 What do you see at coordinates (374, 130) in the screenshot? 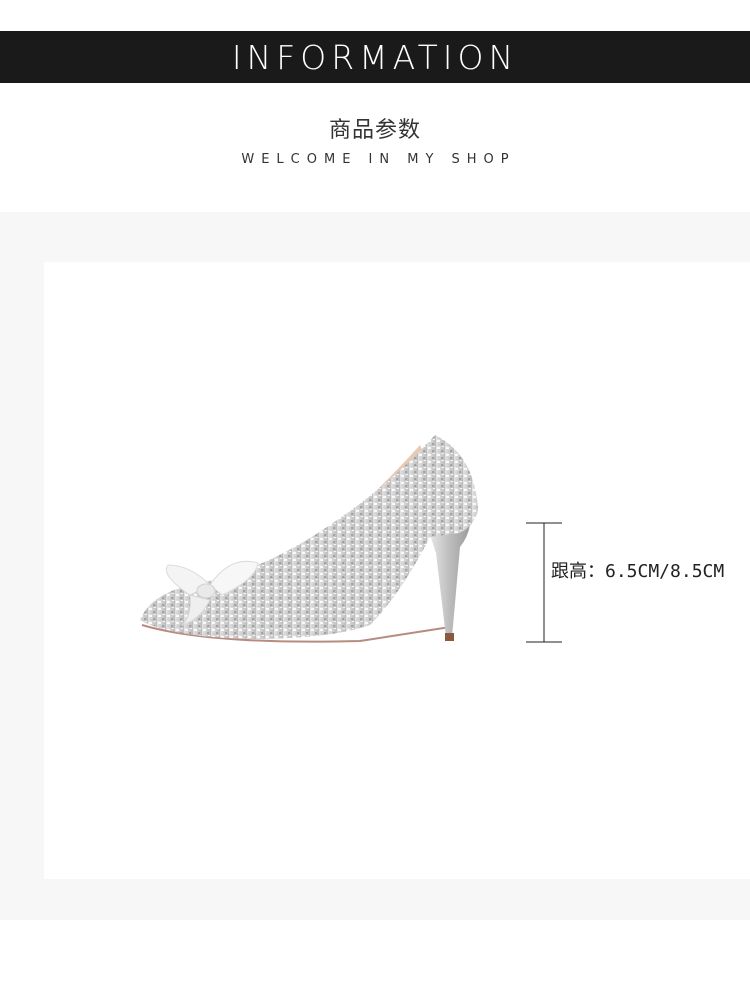
I see `section-title-cn: 商品参数` at bounding box center [374, 130].